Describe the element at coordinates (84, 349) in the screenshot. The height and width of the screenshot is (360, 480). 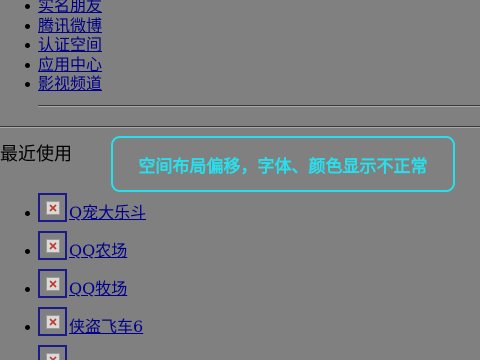
I see `app-item` at that location.